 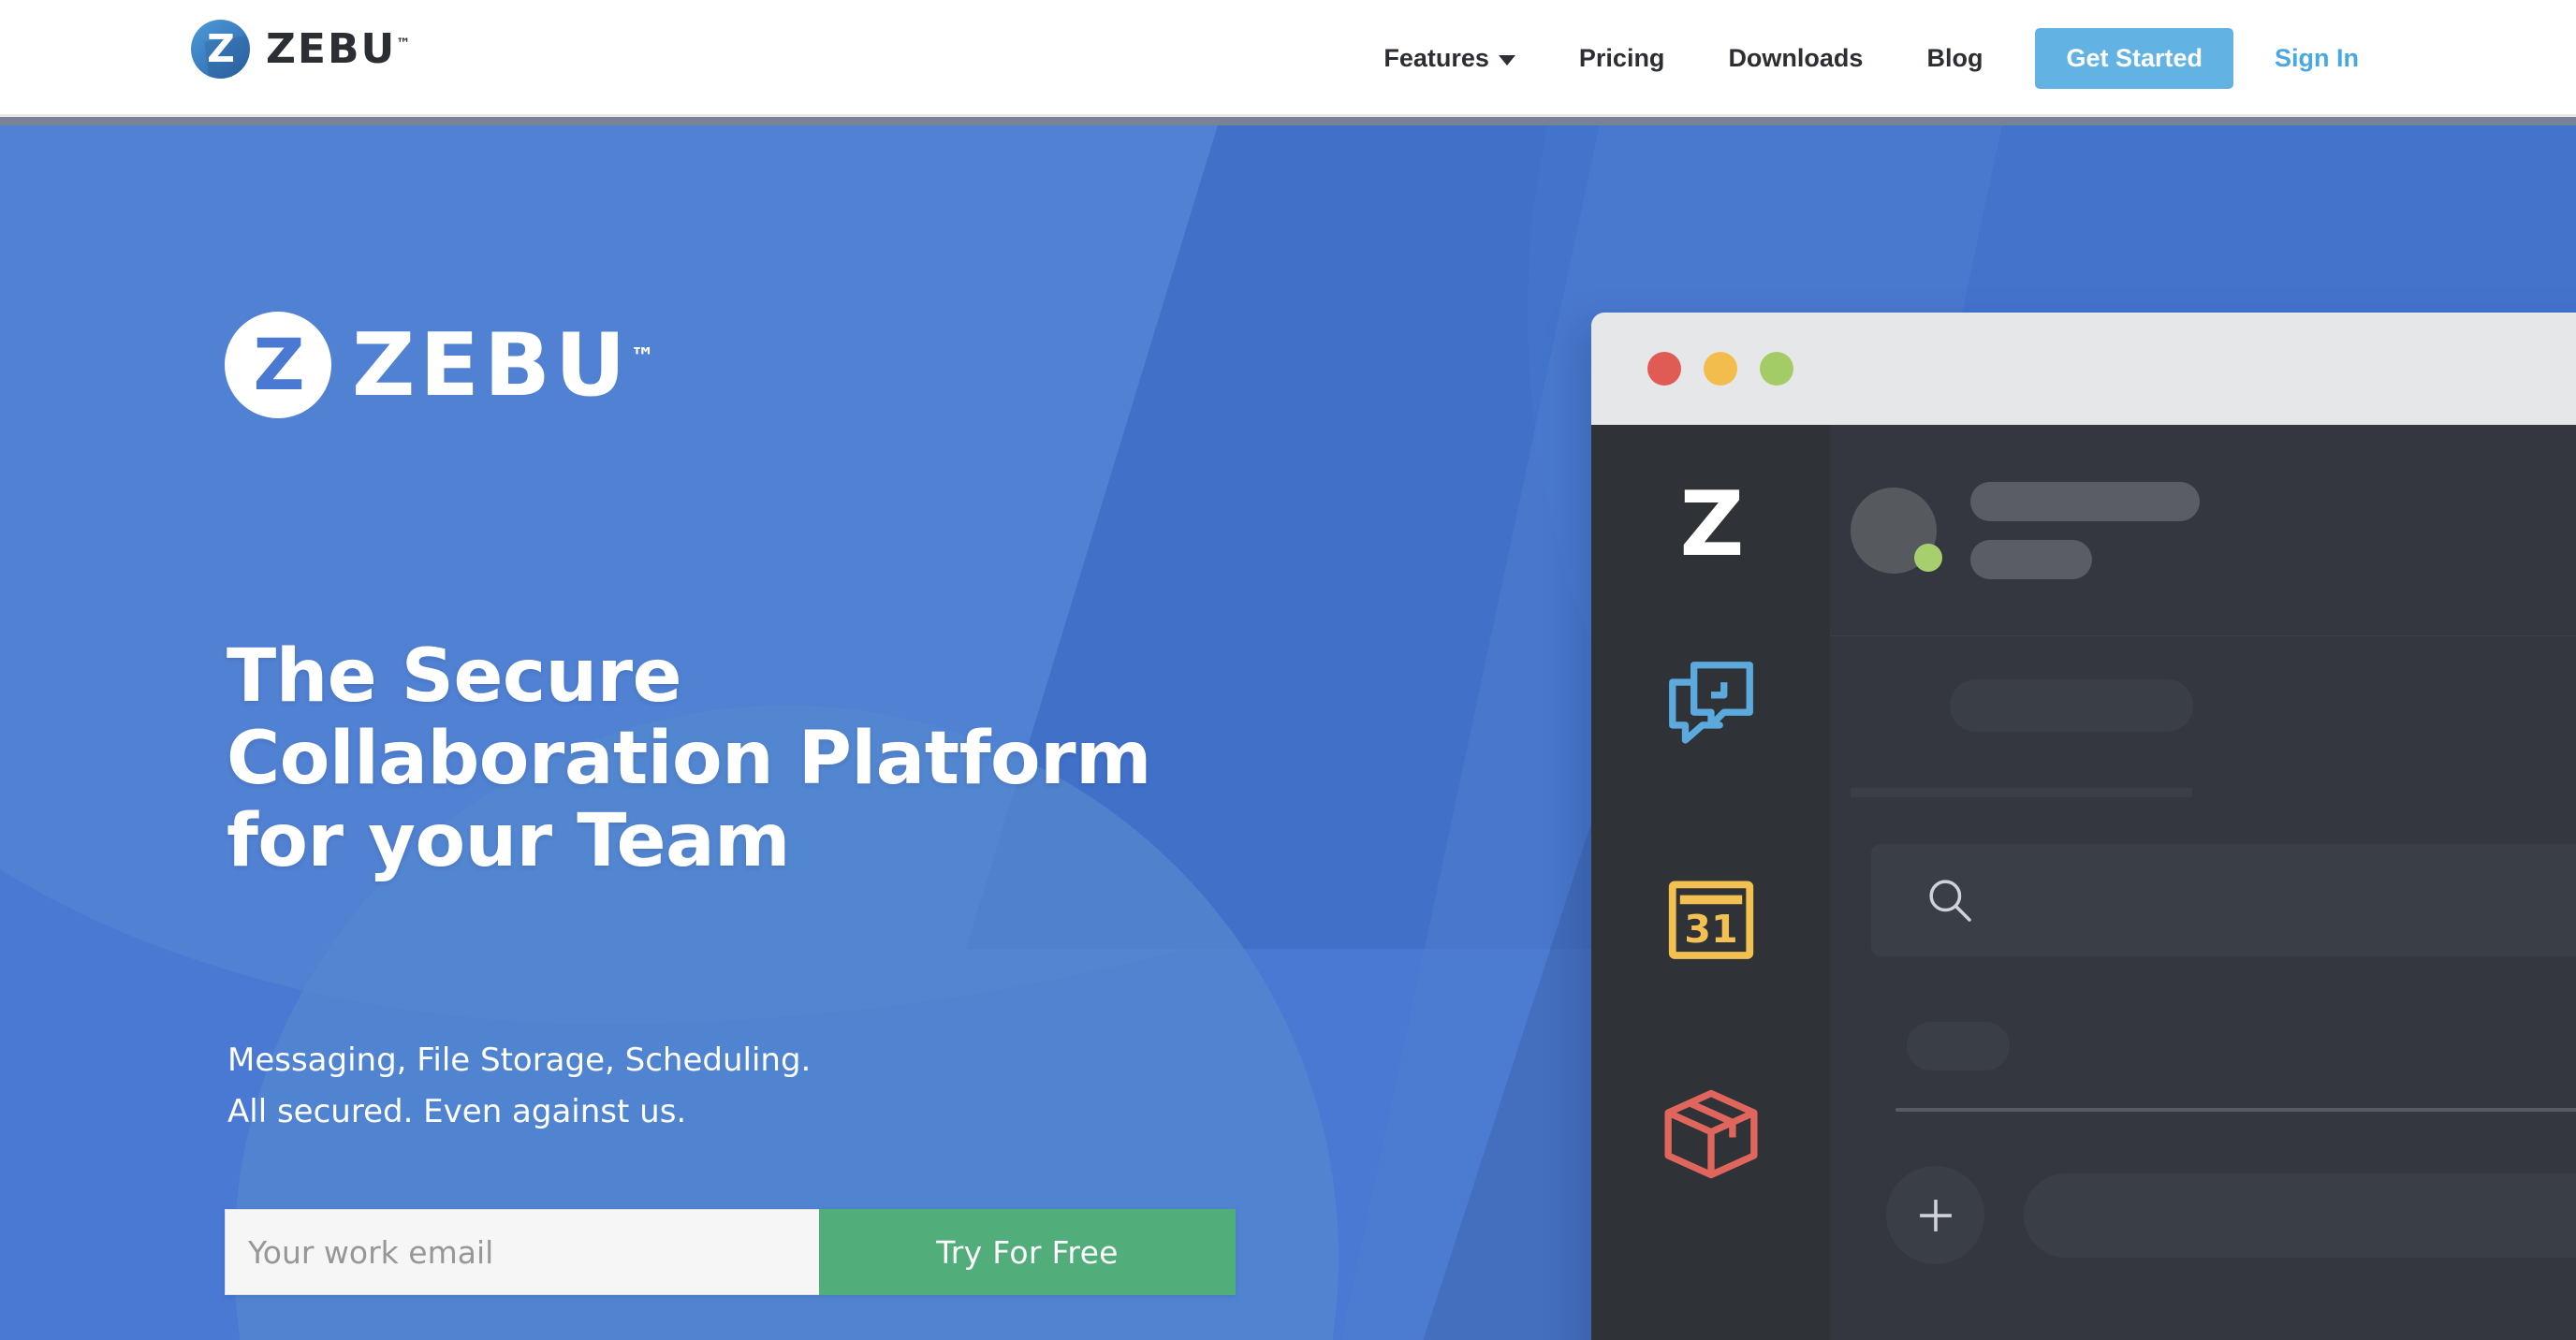 I want to click on sign-in-link: Sign In, so click(x=2317, y=58).